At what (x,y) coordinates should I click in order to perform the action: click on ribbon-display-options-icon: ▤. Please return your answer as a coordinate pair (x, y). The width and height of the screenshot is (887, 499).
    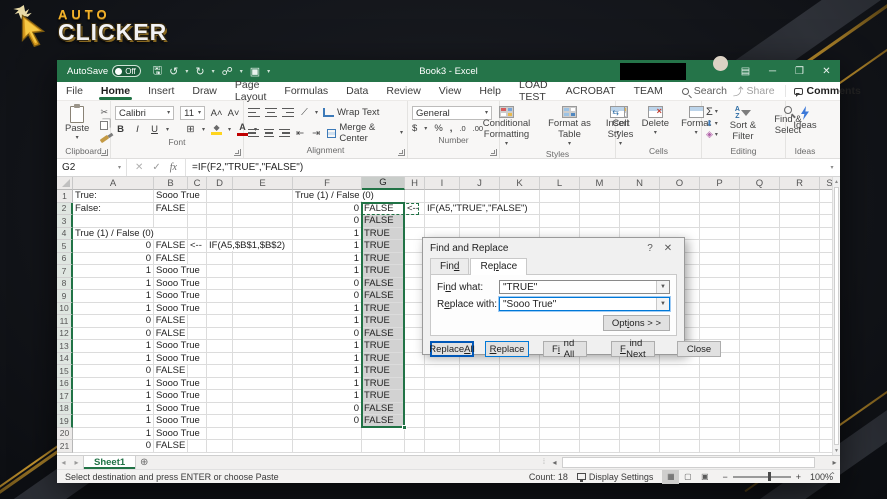
    Looking at the image, I should click on (745, 71).